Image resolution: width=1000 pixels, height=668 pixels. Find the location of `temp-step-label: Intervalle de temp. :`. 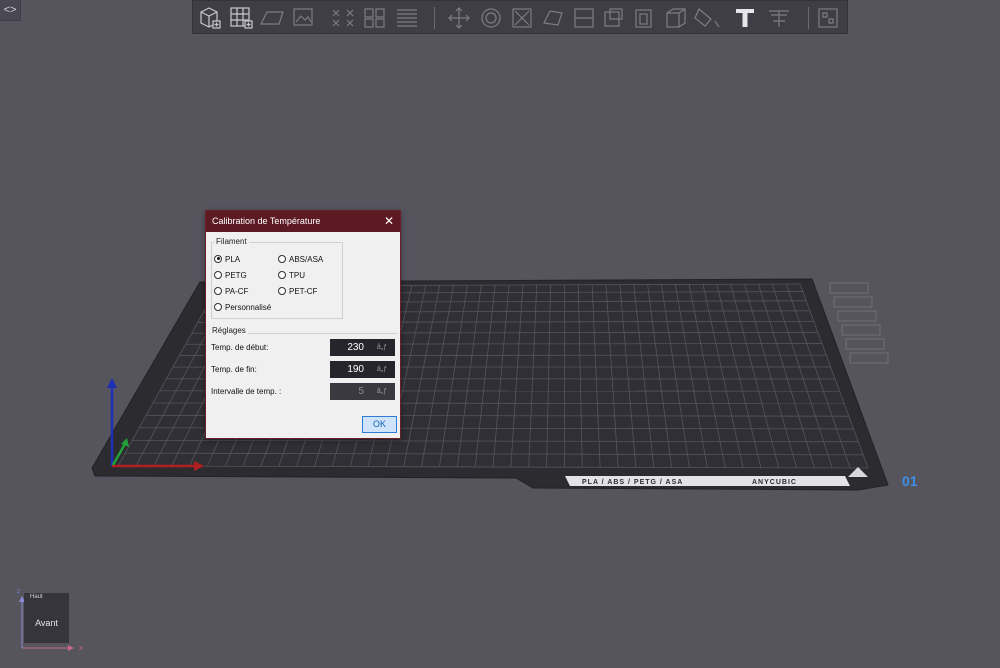

temp-step-label: Intervalle de temp. : is located at coordinates (246, 391).